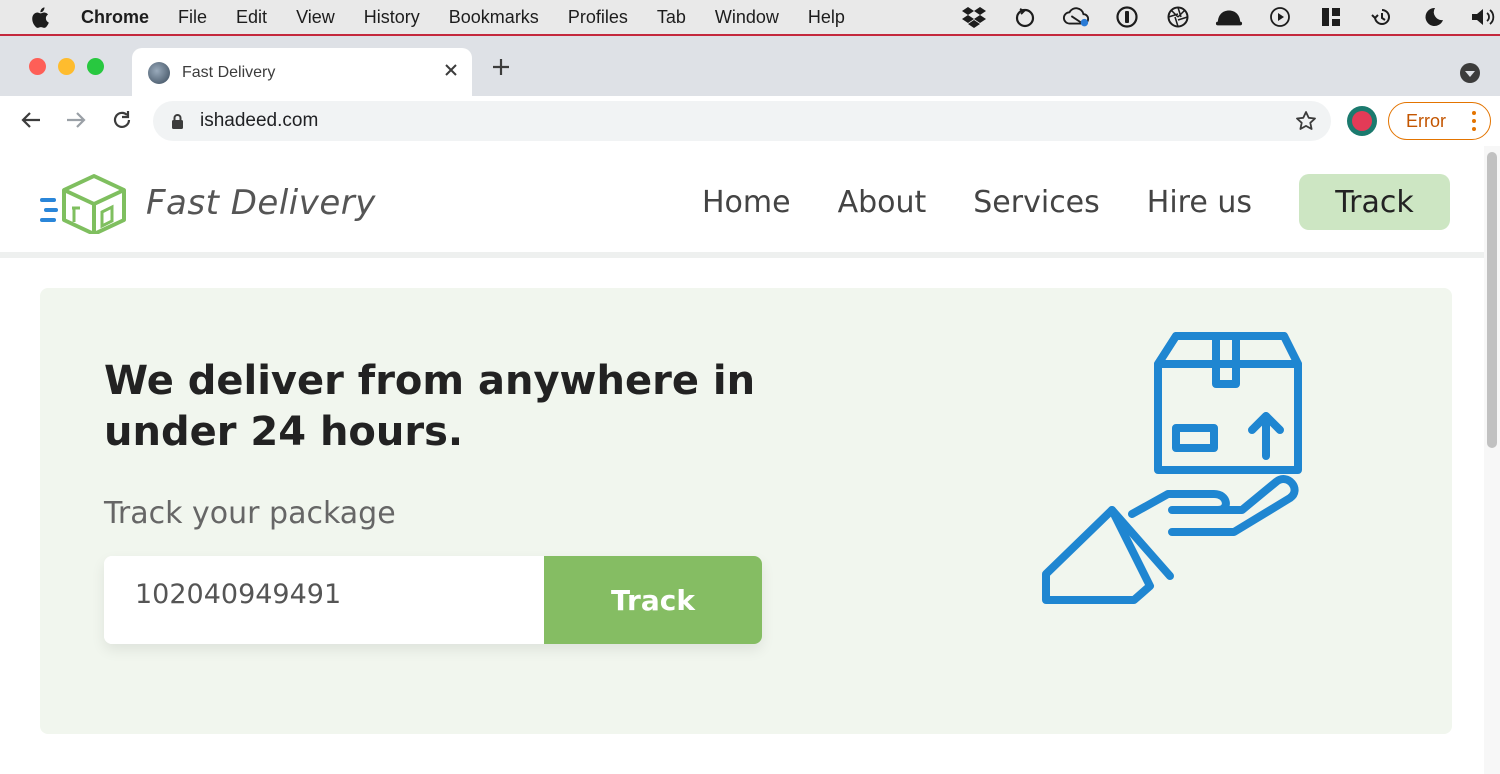 The image size is (1500, 774). I want to click on hero-subtitle: Track your package, so click(250, 513).